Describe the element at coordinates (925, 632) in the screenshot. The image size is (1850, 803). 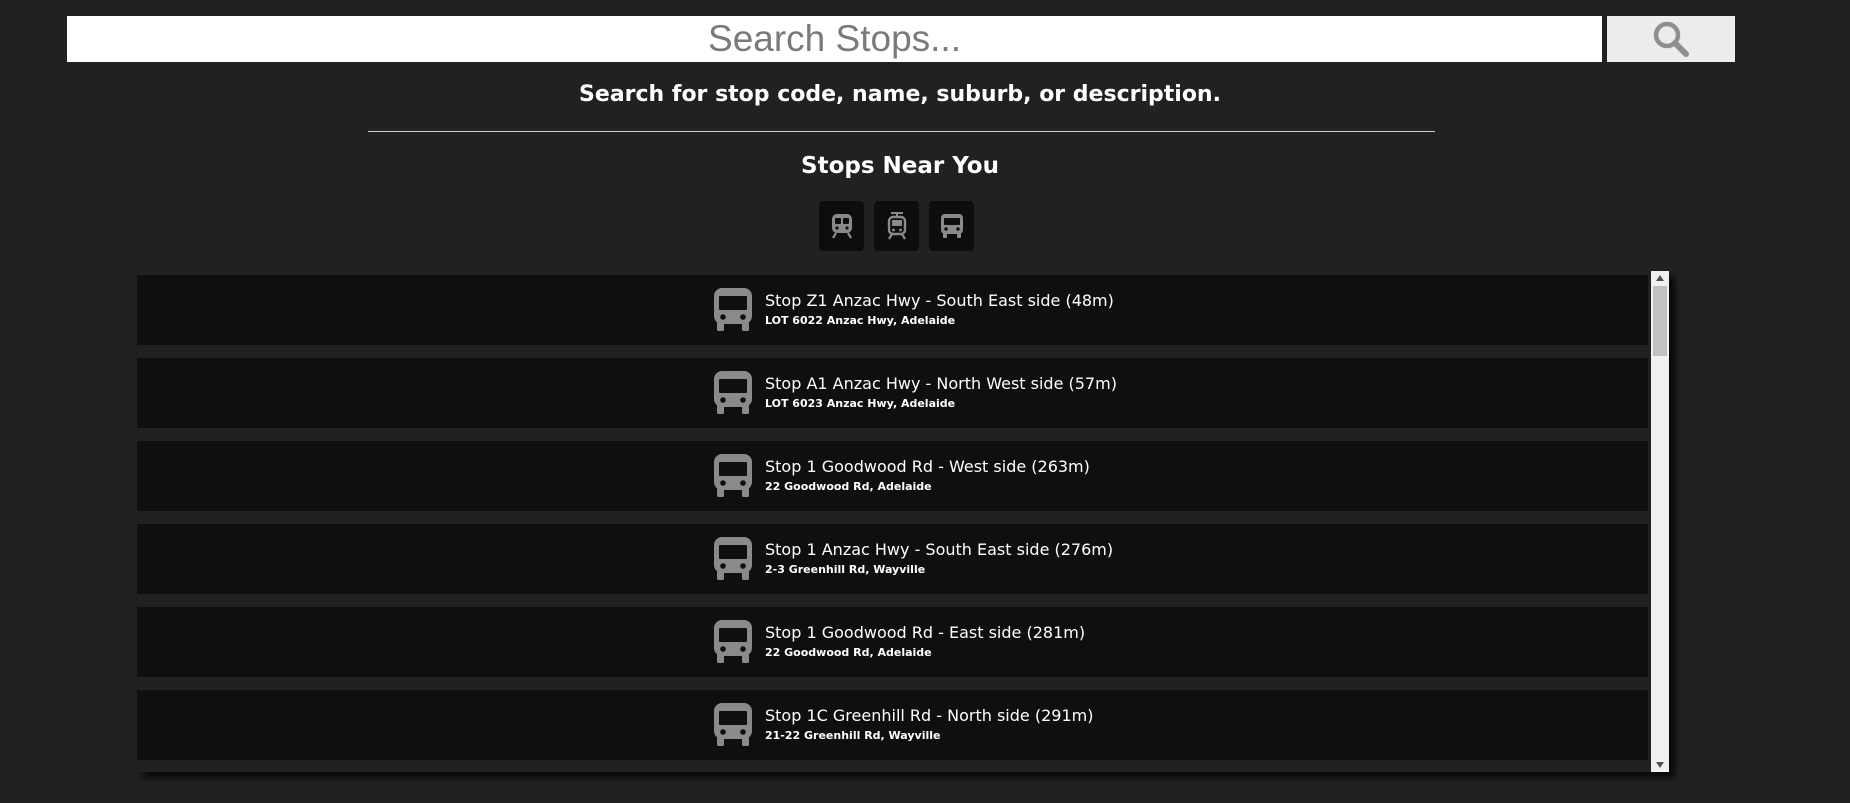
I see `stop-name: Stop 1 Goodwood Rd - East side (281m)` at that location.